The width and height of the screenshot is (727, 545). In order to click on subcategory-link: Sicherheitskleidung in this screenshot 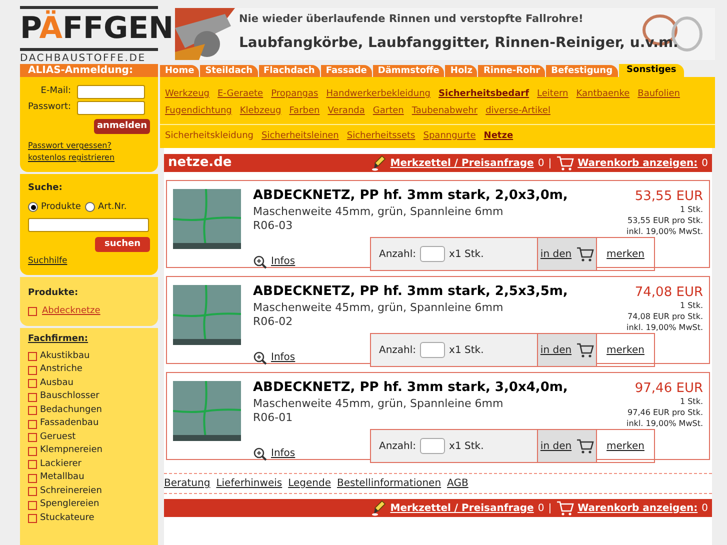, I will do `click(209, 137)`.